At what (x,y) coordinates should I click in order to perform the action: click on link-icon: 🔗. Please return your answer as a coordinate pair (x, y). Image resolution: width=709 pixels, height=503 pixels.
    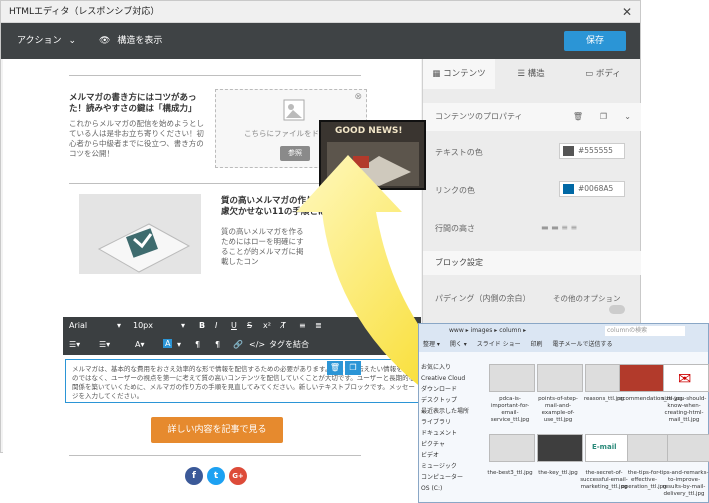
    Looking at the image, I should click on (238, 344).